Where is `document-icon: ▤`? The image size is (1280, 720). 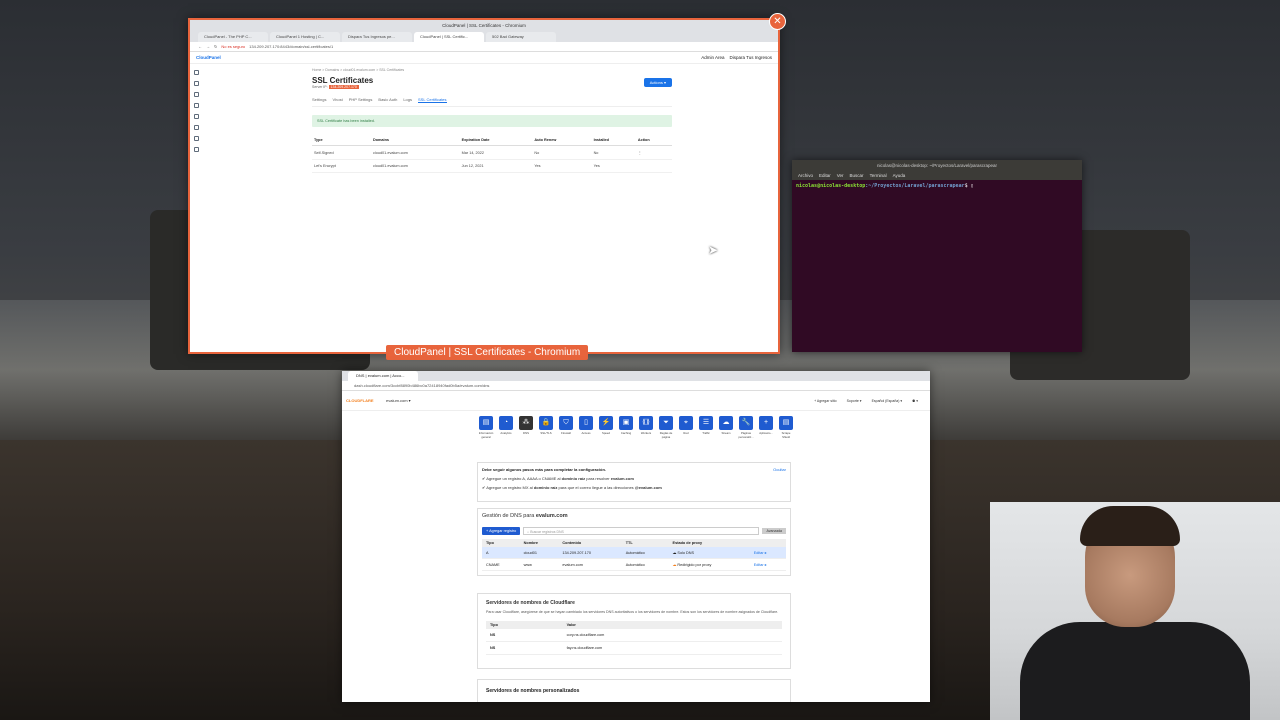
document-icon: ▤ is located at coordinates (786, 423).